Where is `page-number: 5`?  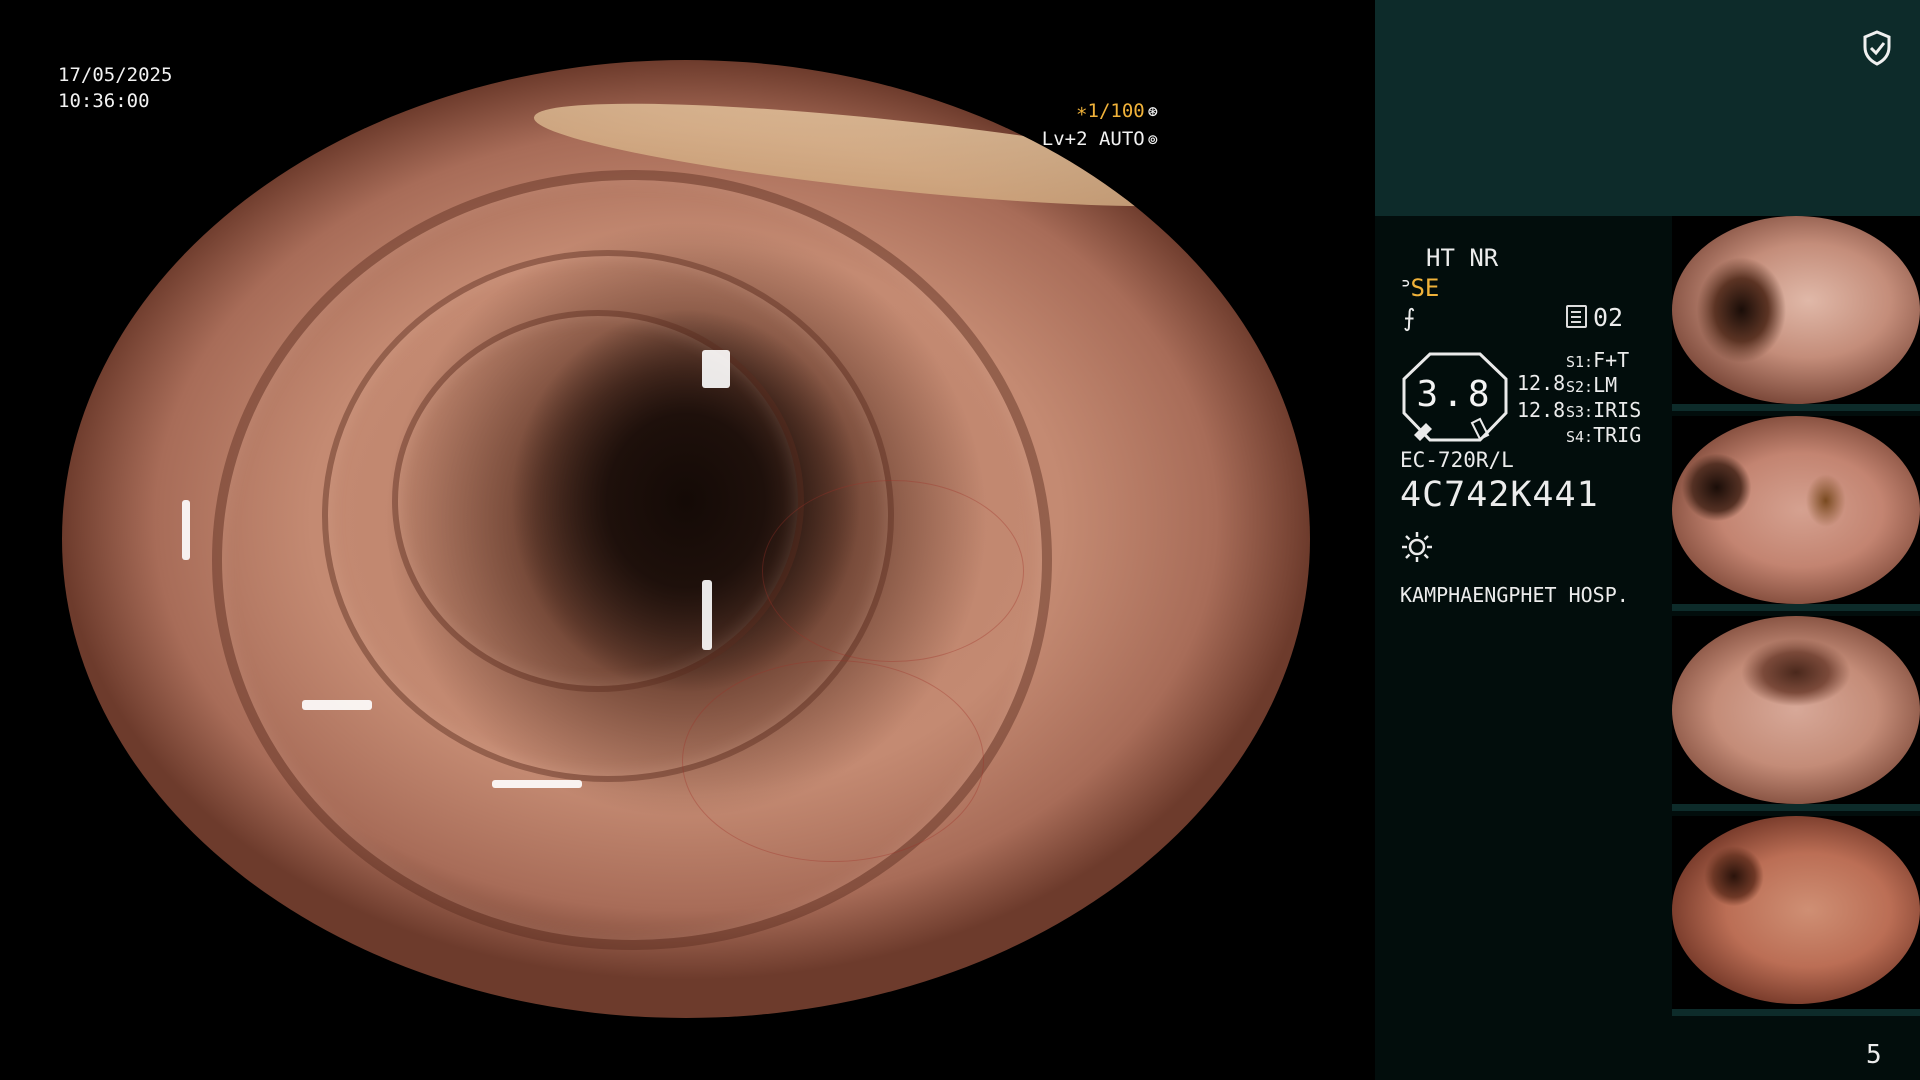 page-number: 5 is located at coordinates (1874, 1055).